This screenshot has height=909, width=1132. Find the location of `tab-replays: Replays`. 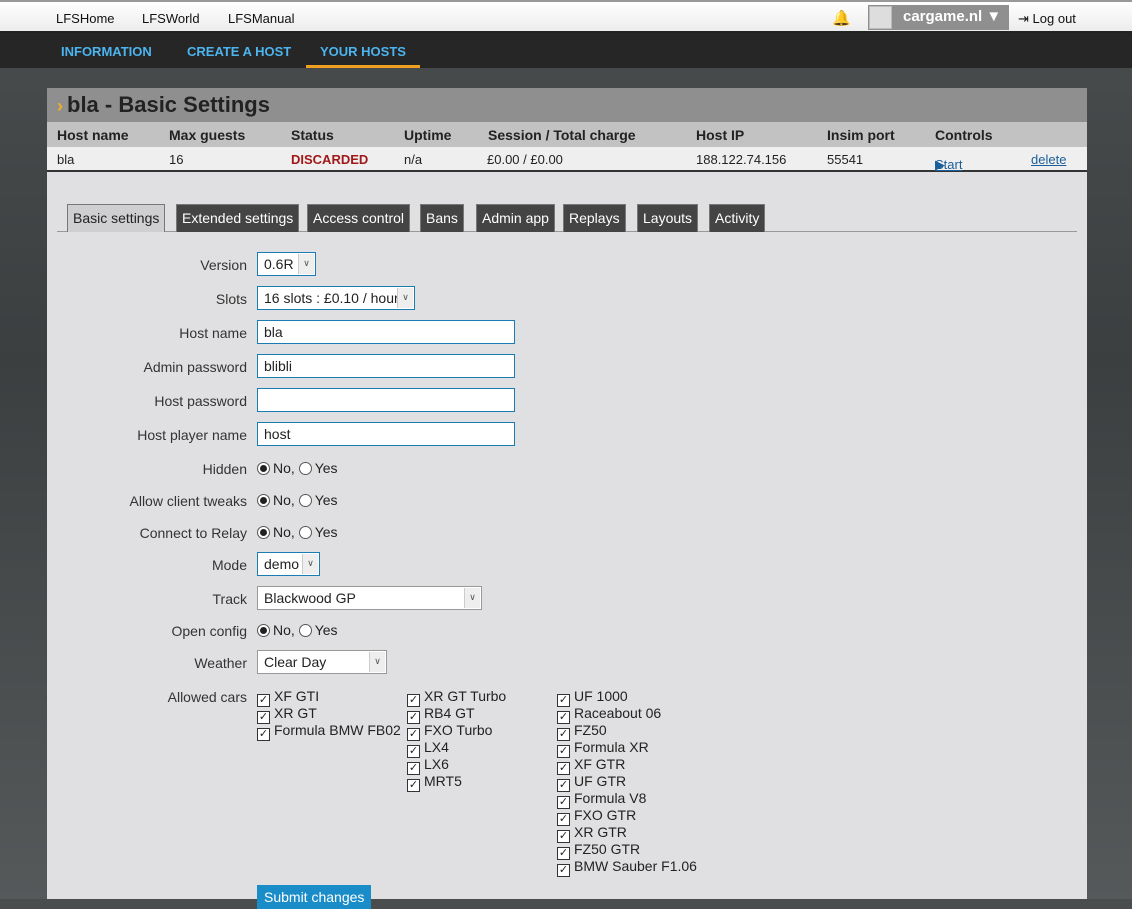

tab-replays: Replays is located at coordinates (594, 218).